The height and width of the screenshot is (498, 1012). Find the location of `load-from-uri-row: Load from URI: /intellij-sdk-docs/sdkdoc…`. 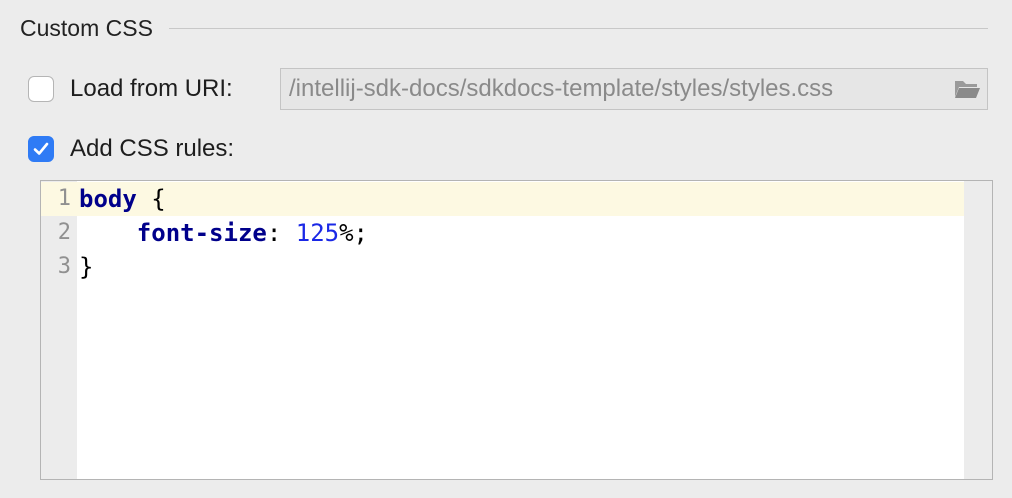

load-from-uri-row: Load from URI: /intellij-sdk-docs/sdkdoc… is located at coordinates (508, 89).